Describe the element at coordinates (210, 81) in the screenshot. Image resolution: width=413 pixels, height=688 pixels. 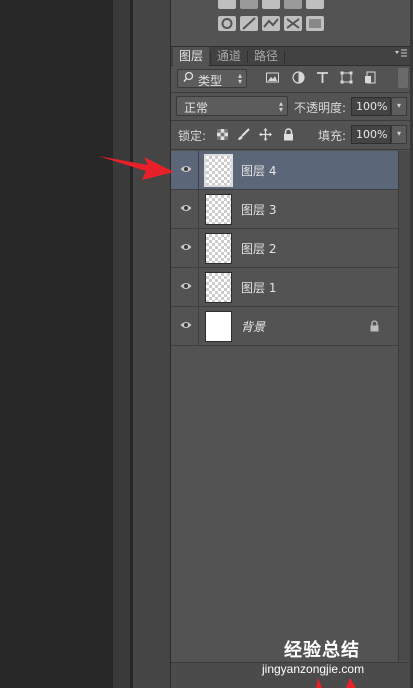
I see `filter-kind-label: 类型` at that location.